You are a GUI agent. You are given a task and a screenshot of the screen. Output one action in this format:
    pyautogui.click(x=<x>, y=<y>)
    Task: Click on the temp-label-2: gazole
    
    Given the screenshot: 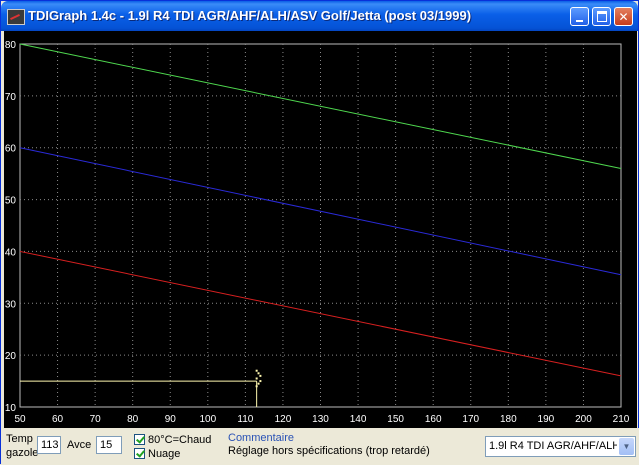 What is the action you would take?
    pyautogui.click(x=22, y=453)
    